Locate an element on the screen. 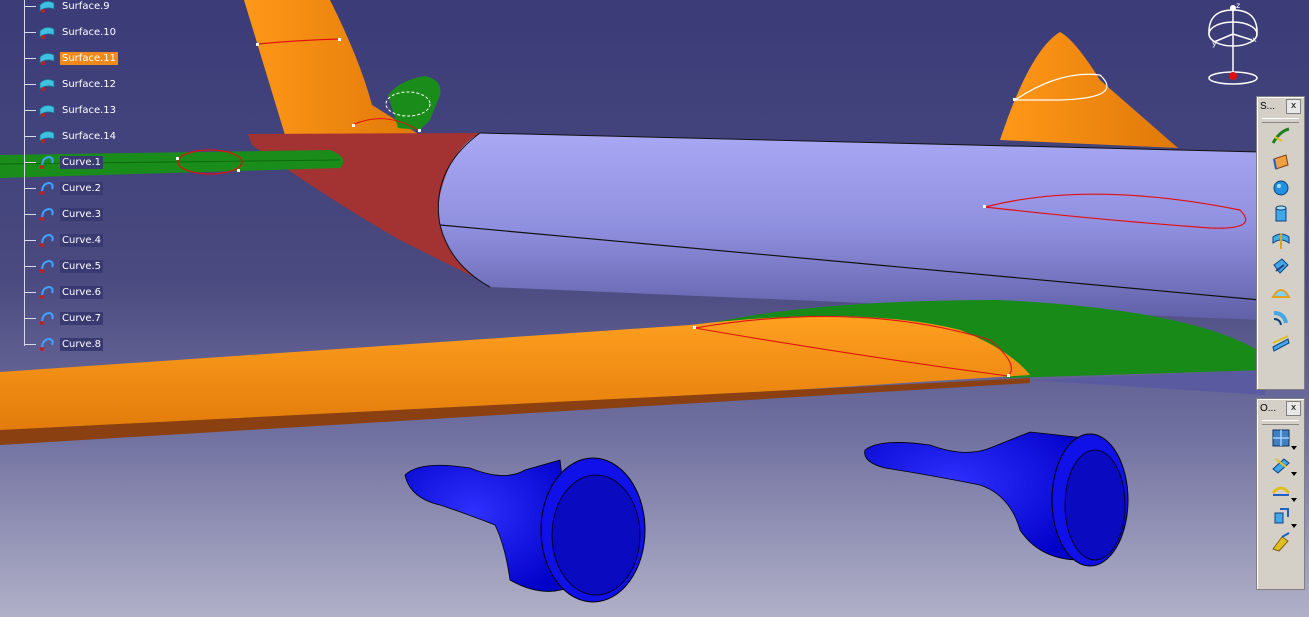  tree-item-surface: Surface.14 is located at coordinates (71, 136).